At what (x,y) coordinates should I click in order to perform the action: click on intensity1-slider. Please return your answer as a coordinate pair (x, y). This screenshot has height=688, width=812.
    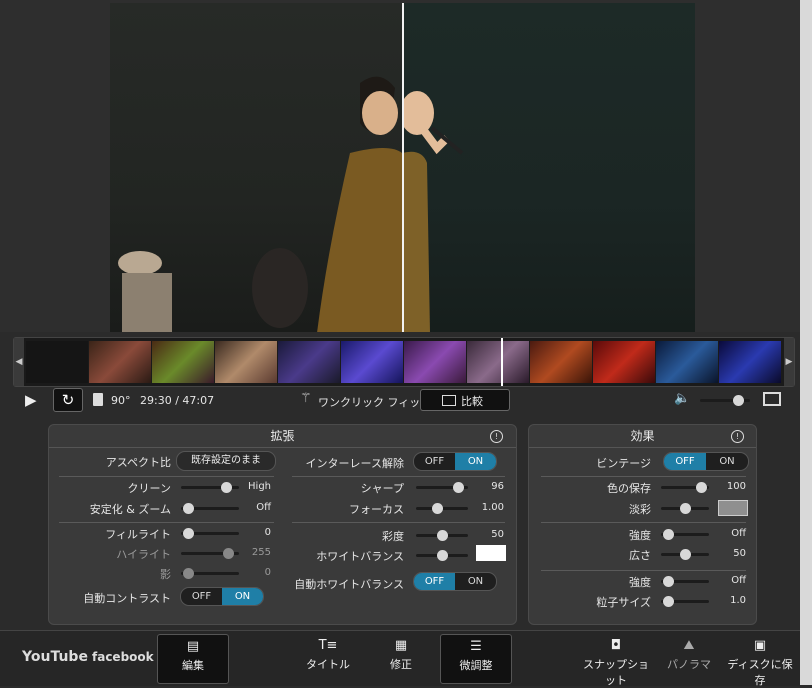
    Looking at the image, I should click on (685, 534).